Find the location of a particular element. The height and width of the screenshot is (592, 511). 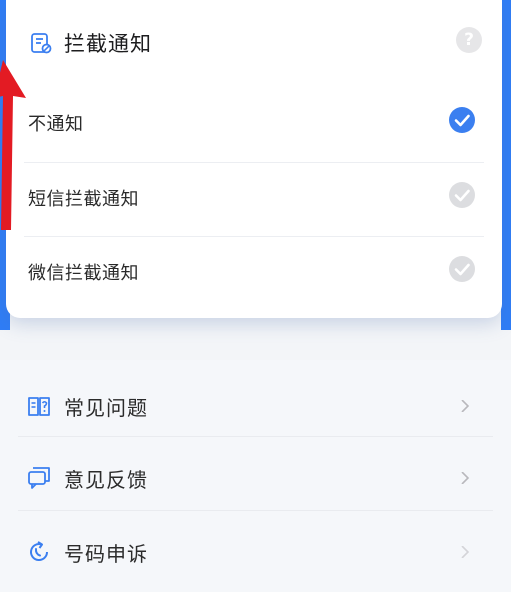

menu-item-label: 常见问题 is located at coordinates (106, 408).